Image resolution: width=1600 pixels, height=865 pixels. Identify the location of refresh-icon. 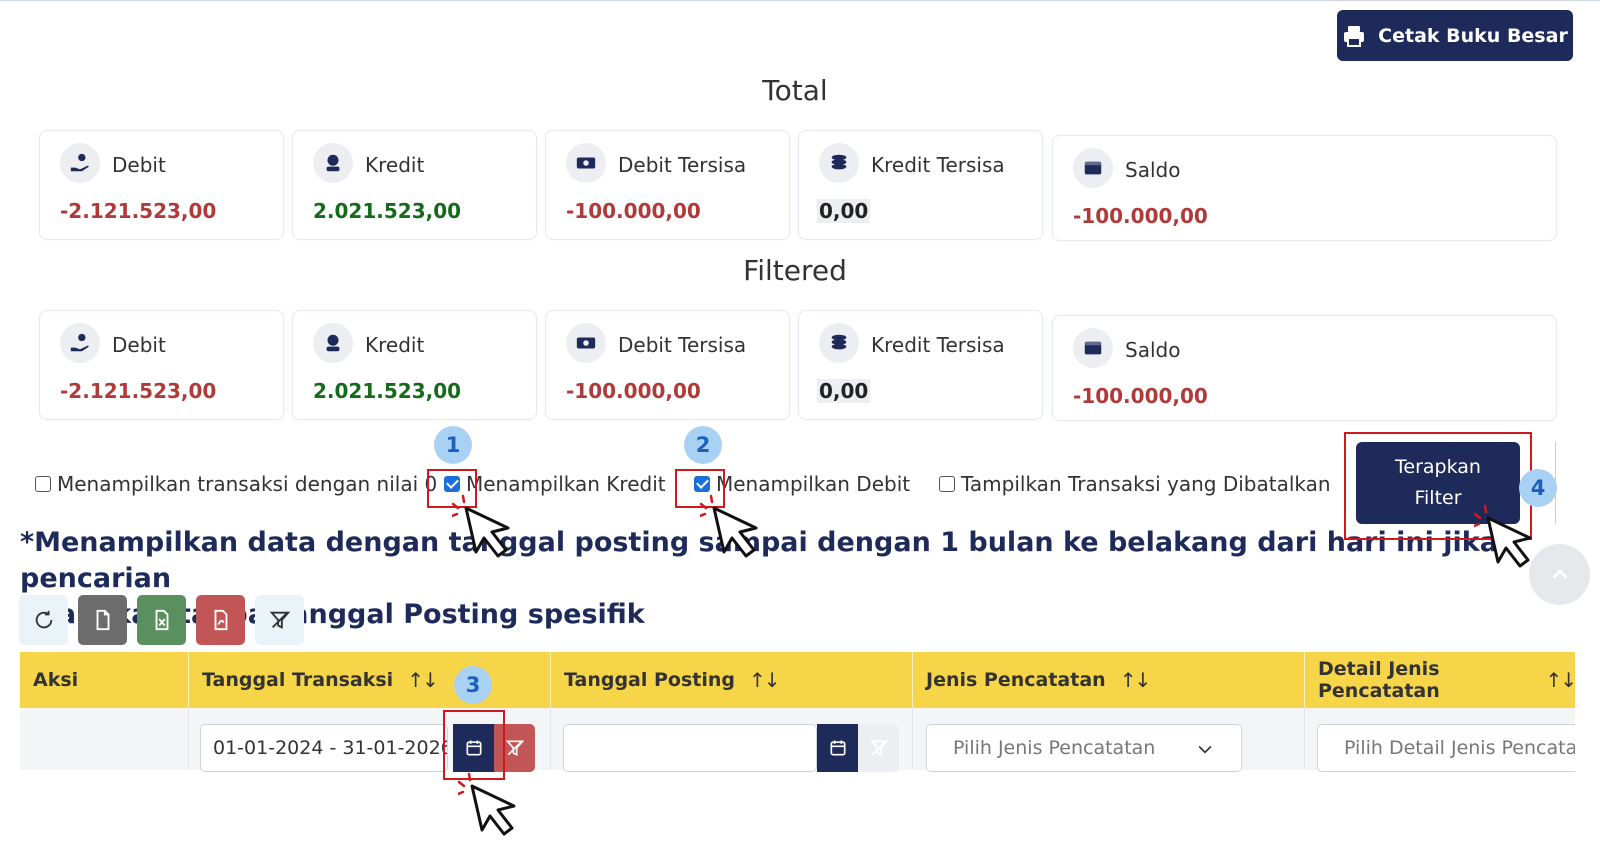
(43, 619).